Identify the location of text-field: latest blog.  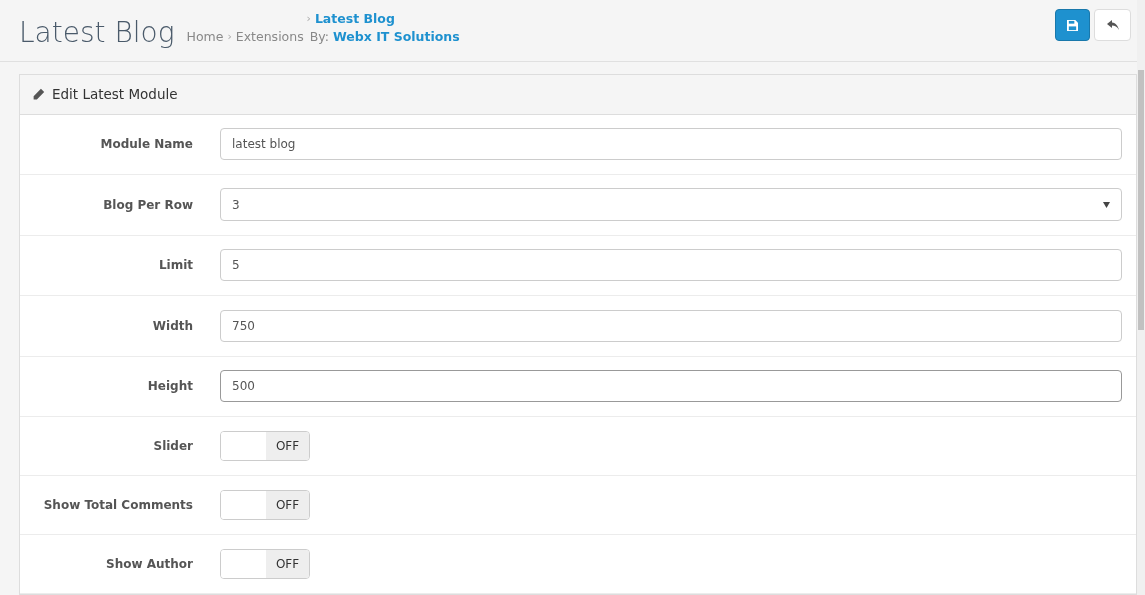
(671, 144).